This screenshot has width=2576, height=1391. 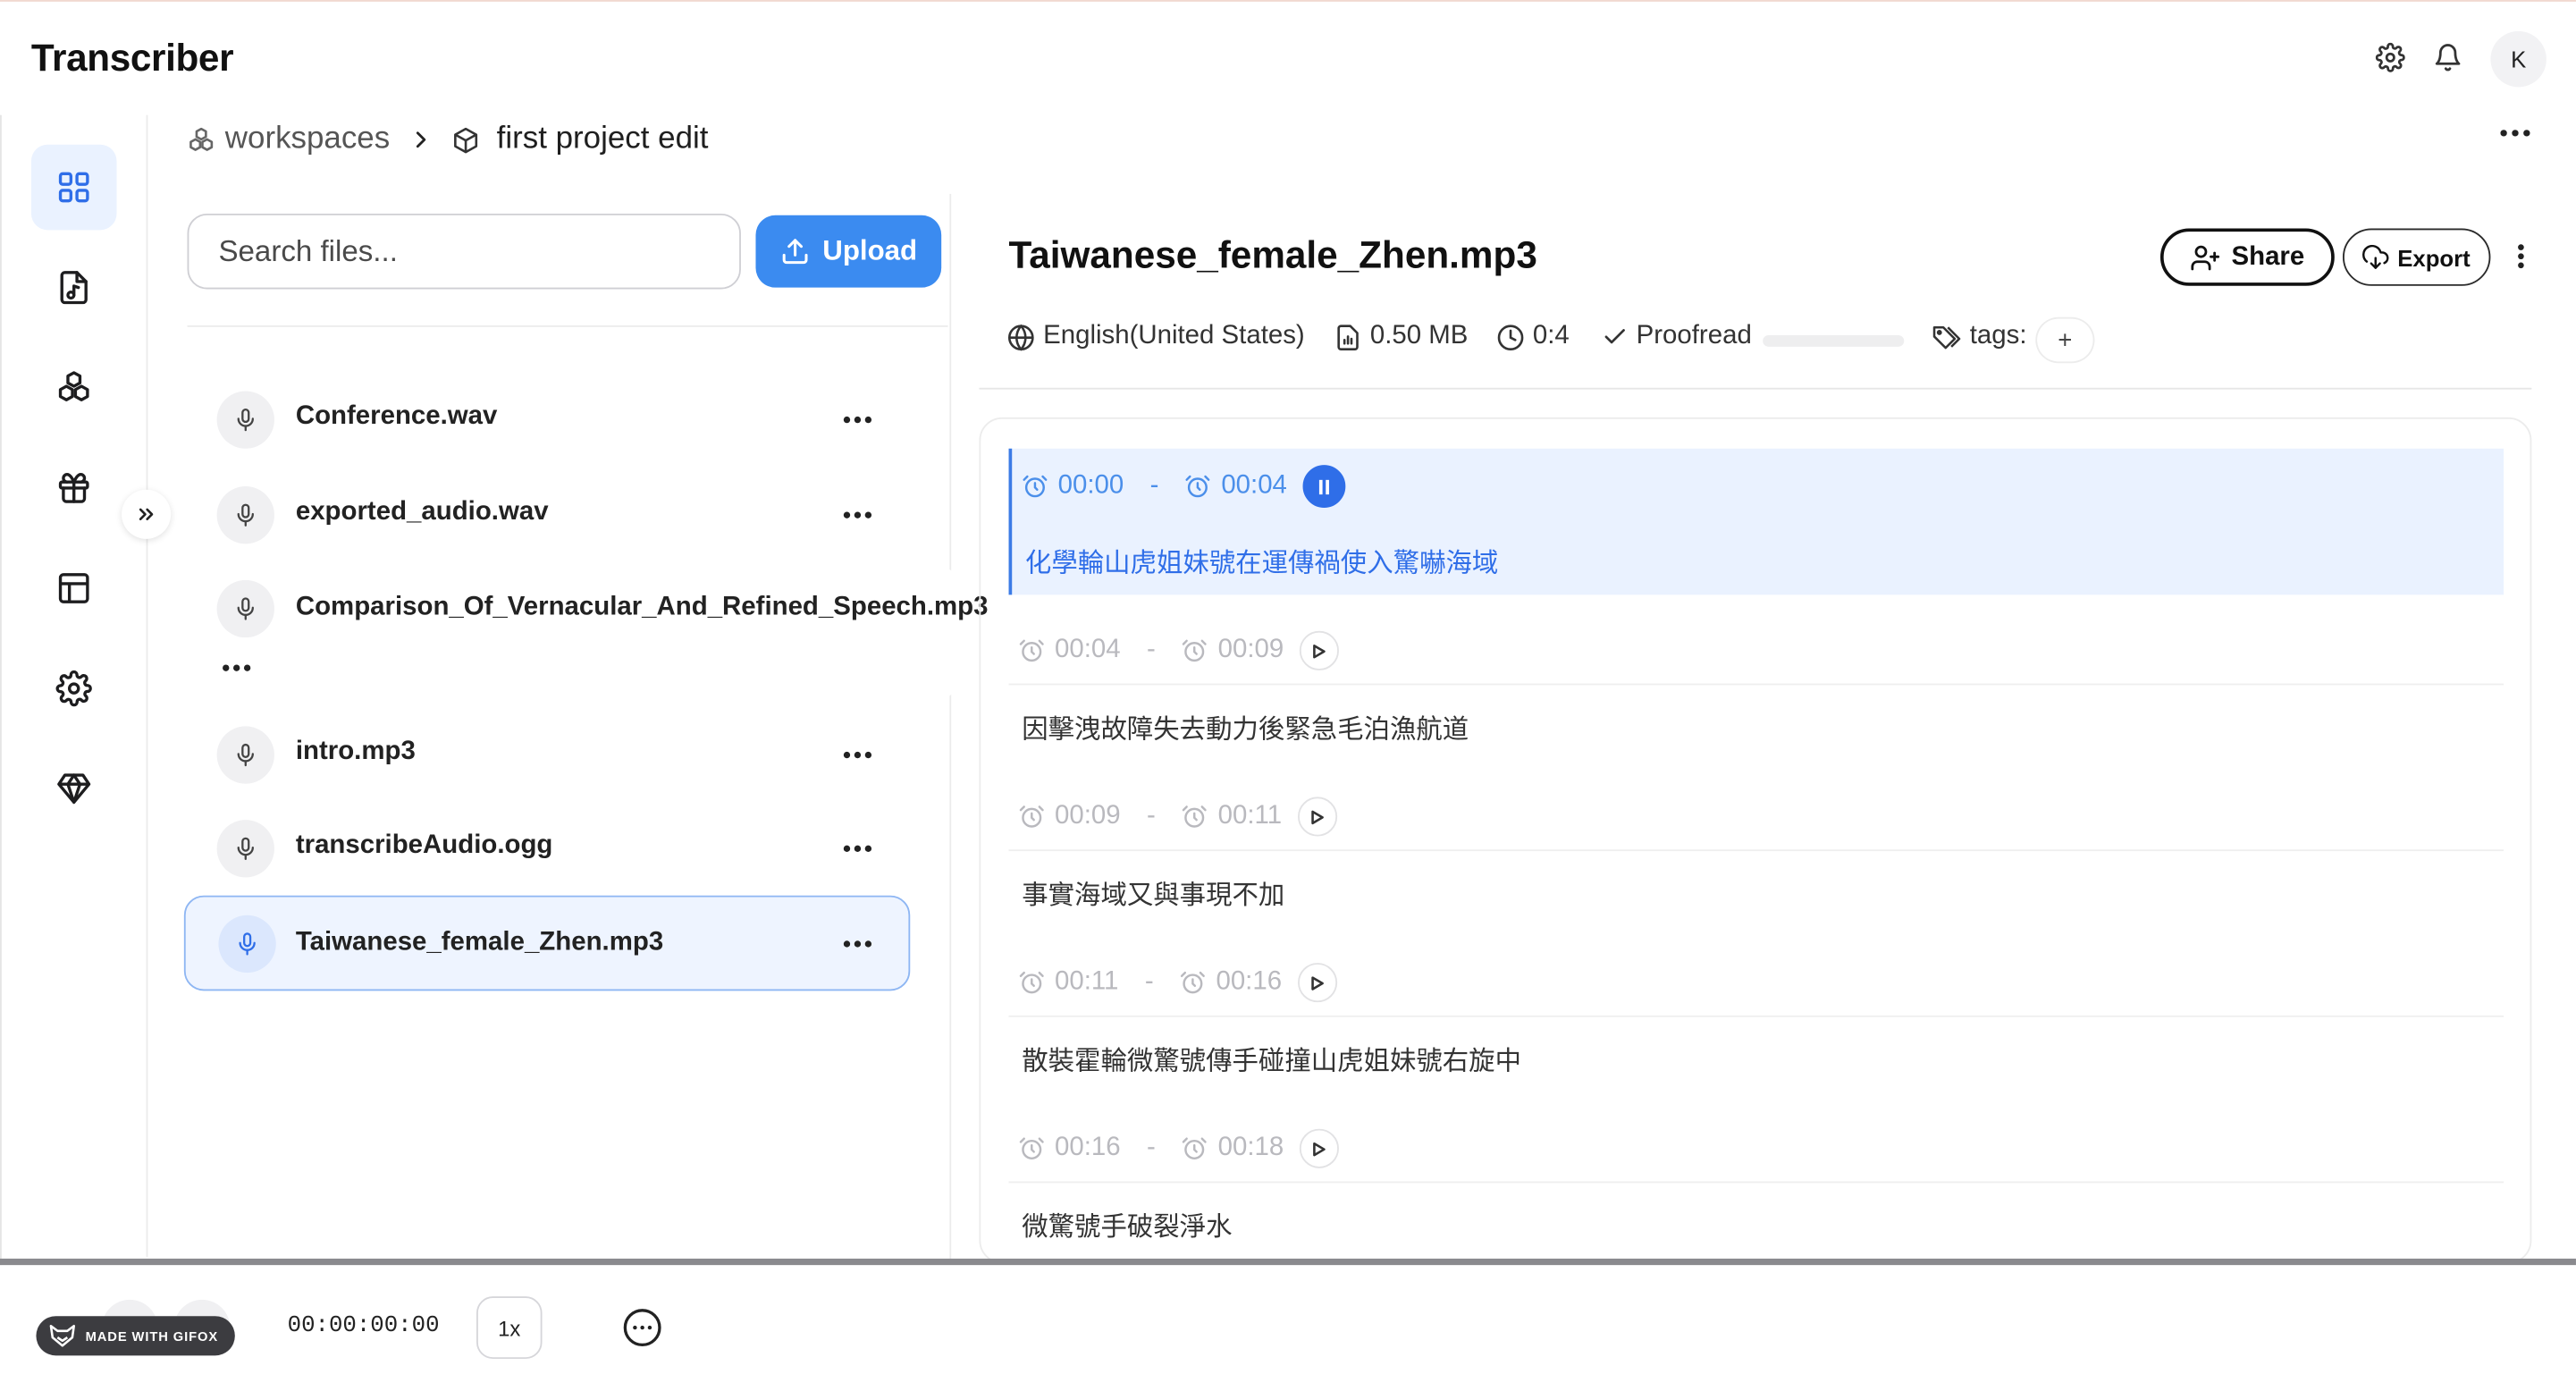 I want to click on file-row: Conference.wav, so click(x=546, y=418).